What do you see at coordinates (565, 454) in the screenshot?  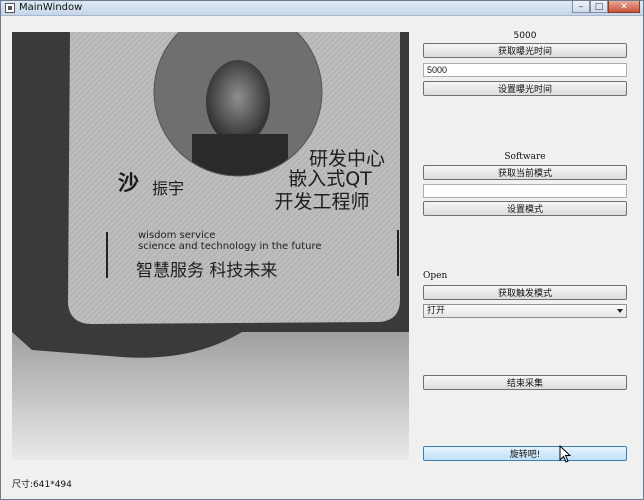 I see `mouse-cursor-icon` at bounding box center [565, 454].